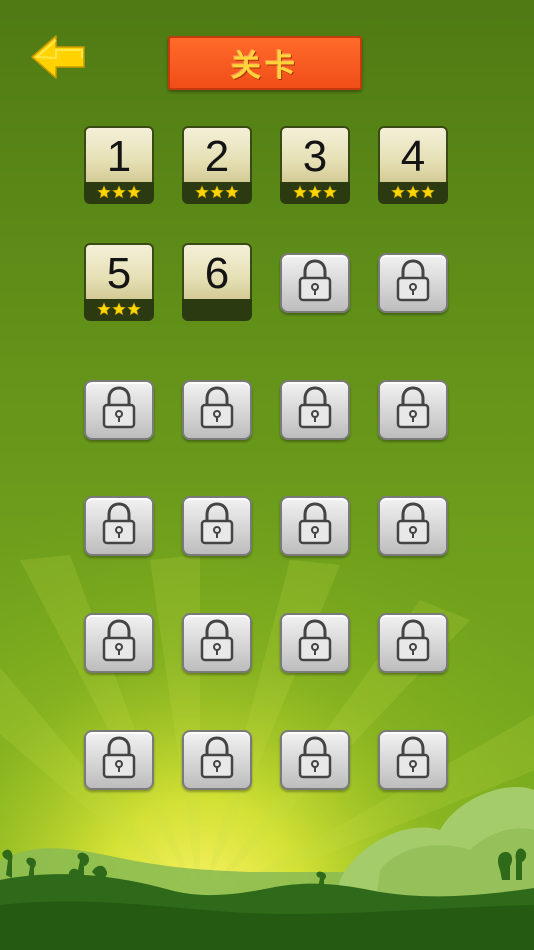  I want to click on level-button-1: 1, so click(119, 165).